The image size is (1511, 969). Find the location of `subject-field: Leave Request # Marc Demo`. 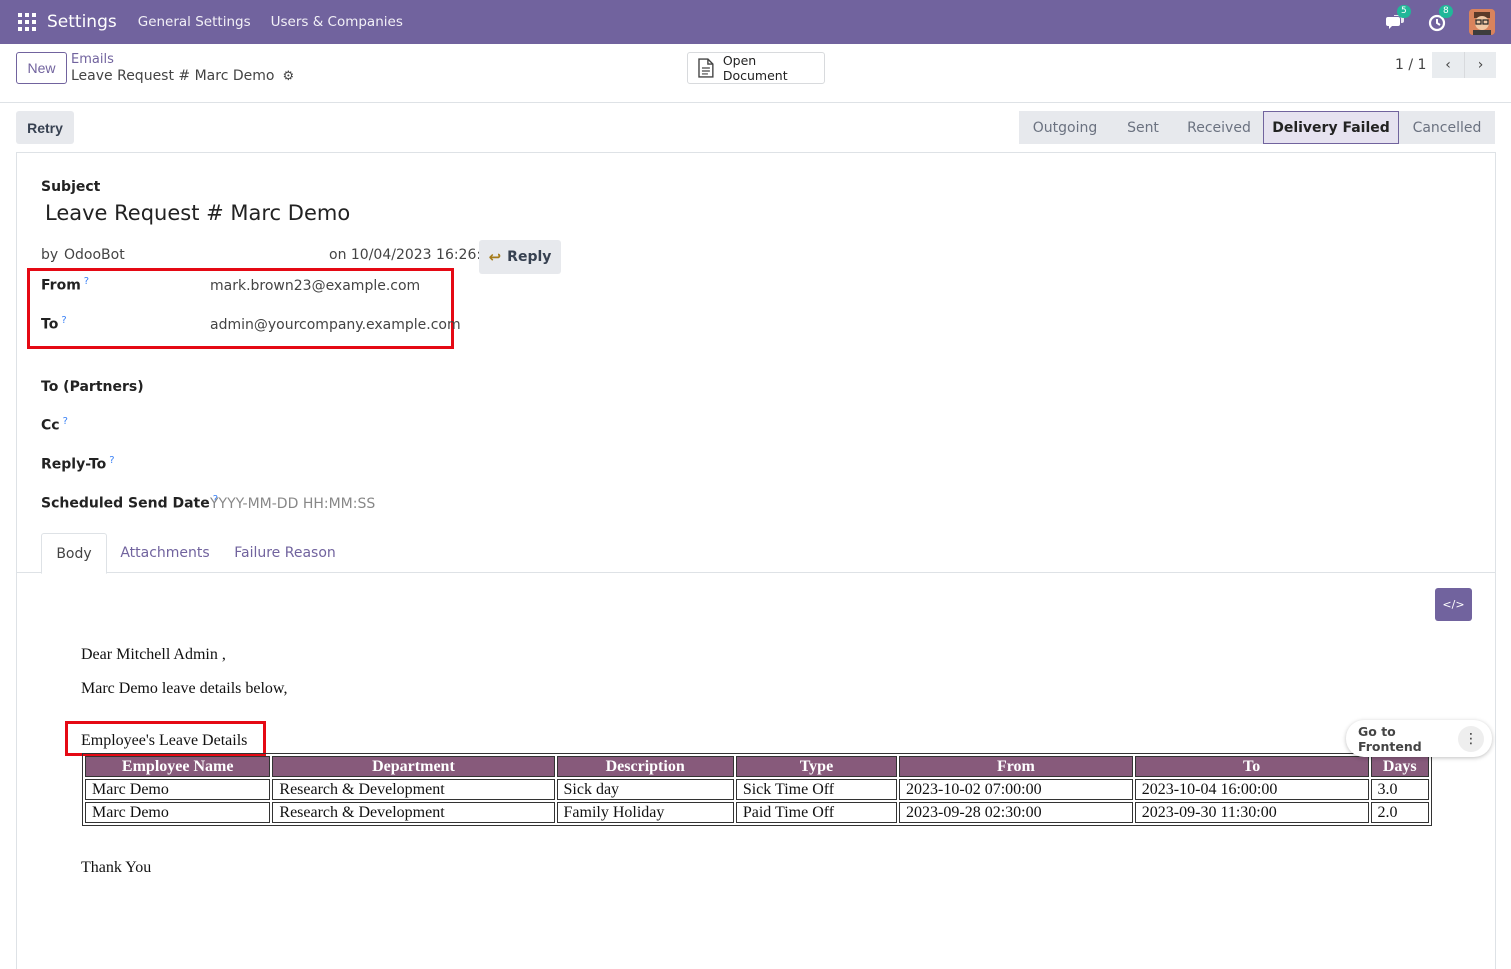

subject-field: Leave Request # Marc Demo is located at coordinates (197, 213).